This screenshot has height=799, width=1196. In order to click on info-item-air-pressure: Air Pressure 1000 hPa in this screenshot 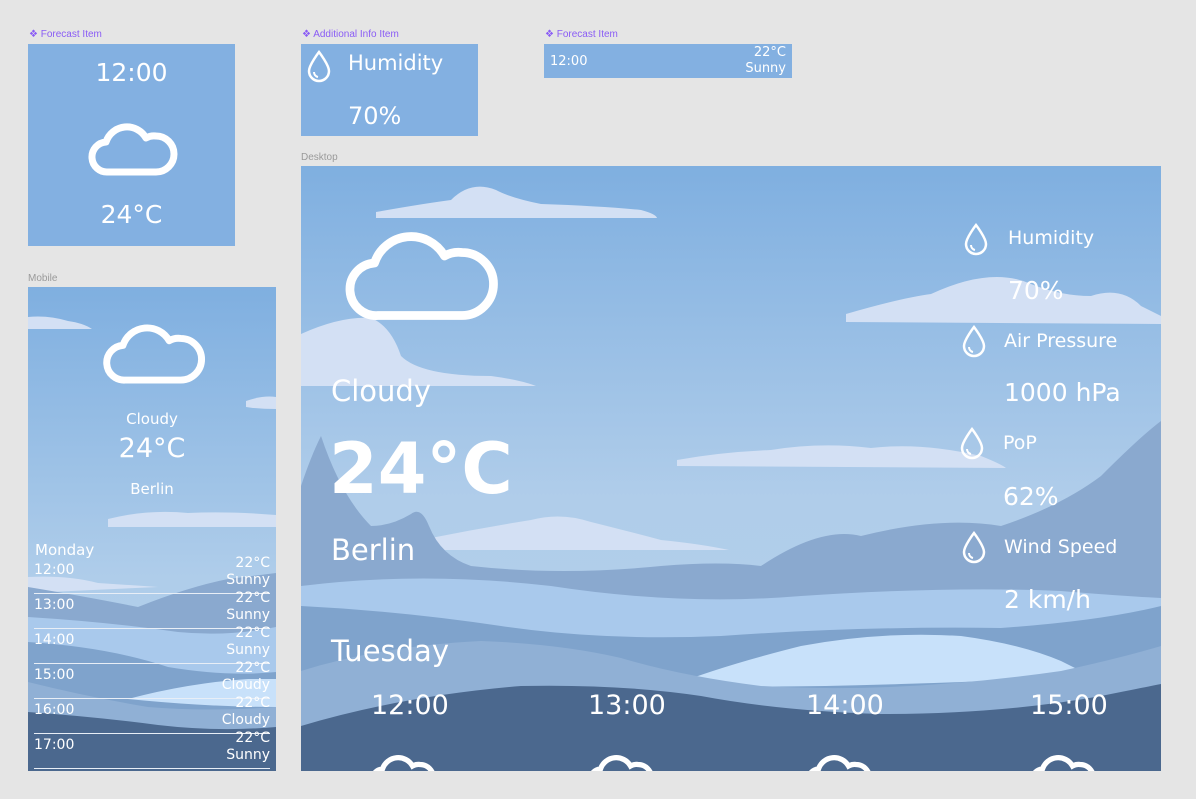, I will do `click(1056, 367)`.